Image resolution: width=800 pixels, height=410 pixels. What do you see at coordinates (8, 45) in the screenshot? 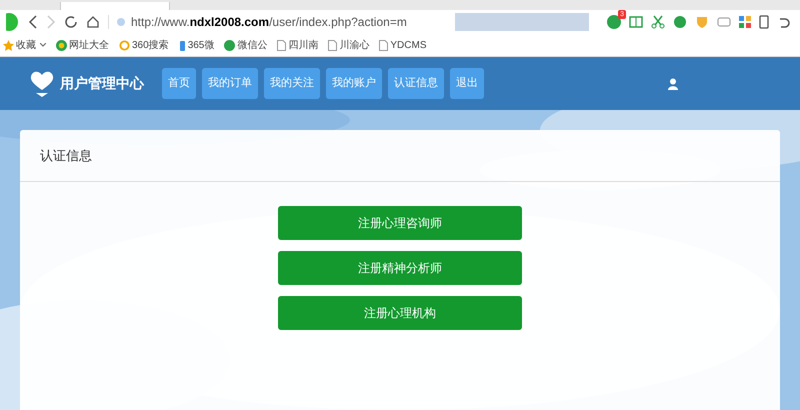
I see `star-icon` at bounding box center [8, 45].